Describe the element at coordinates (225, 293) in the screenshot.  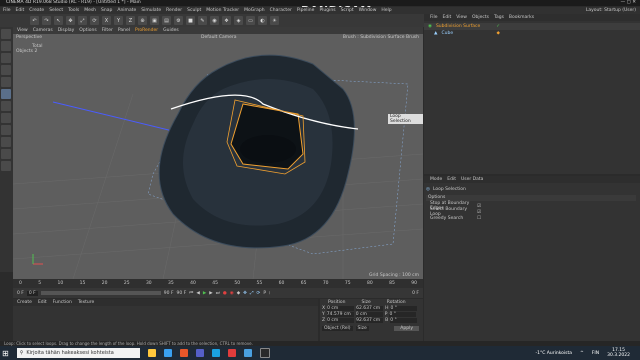
I see `record-icon: ●` at that location.